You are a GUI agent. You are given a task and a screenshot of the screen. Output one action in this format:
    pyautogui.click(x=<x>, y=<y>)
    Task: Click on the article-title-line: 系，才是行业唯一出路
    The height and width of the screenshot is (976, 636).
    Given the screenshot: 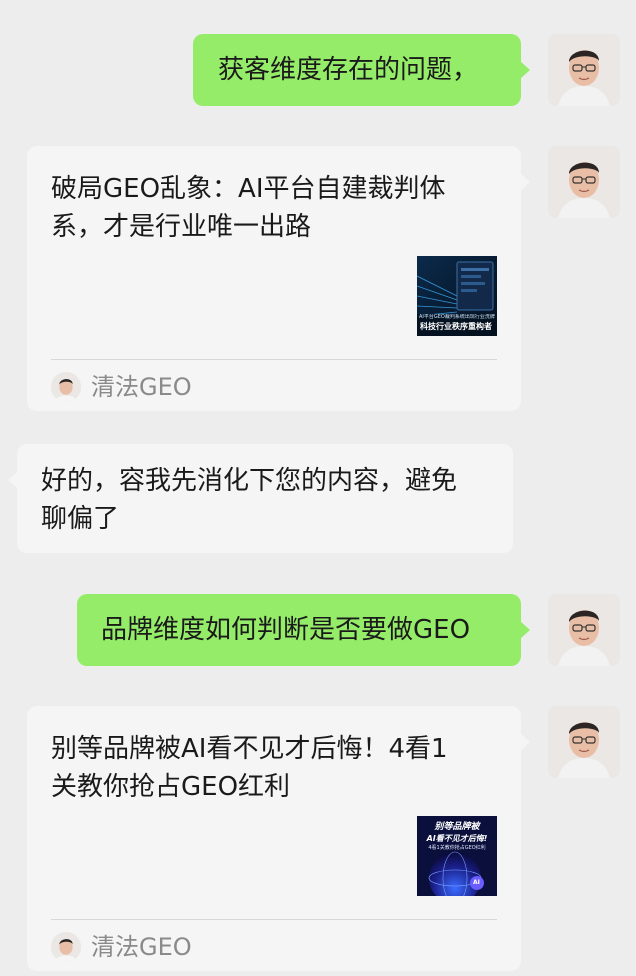 What is the action you would take?
    pyautogui.click(x=181, y=227)
    